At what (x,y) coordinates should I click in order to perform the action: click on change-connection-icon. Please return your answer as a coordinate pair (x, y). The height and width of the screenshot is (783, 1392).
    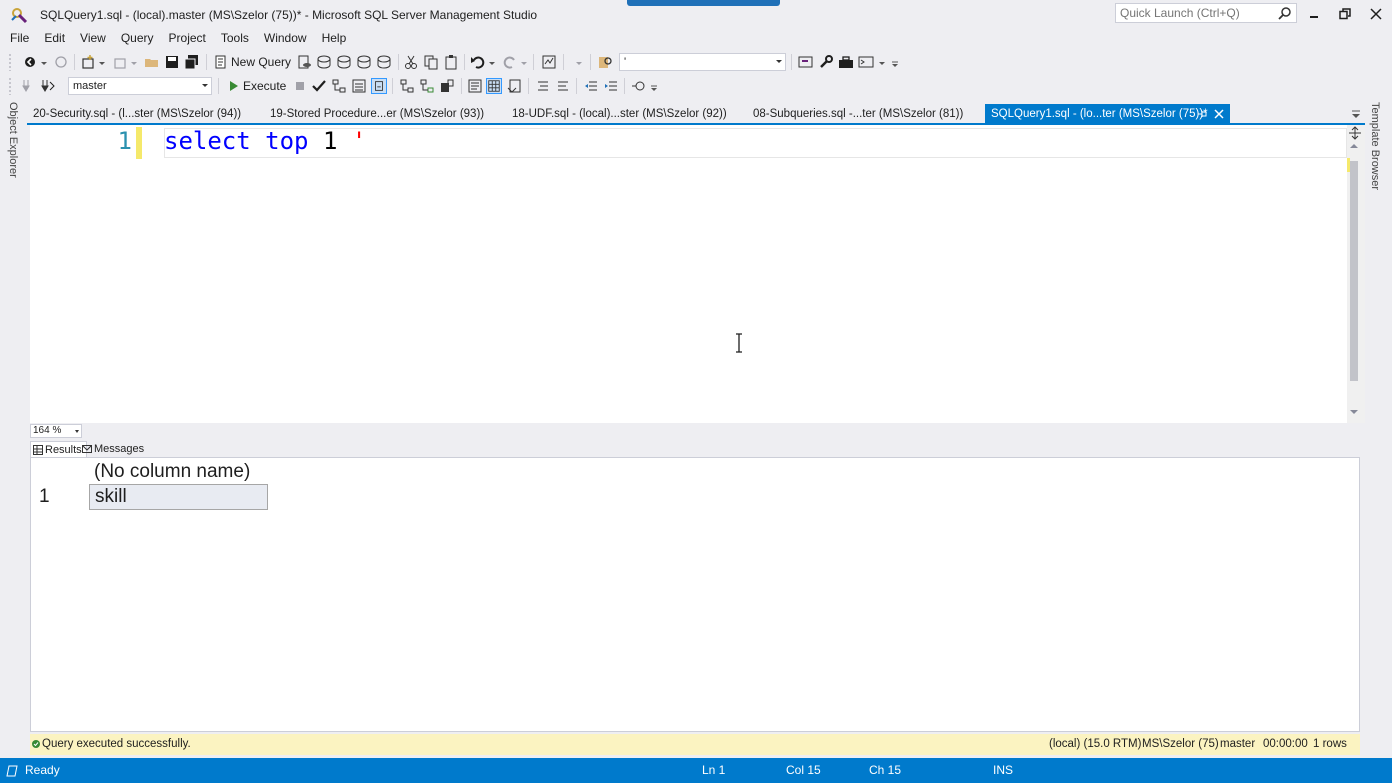
    Looking at the image, I should click on (48, 86).